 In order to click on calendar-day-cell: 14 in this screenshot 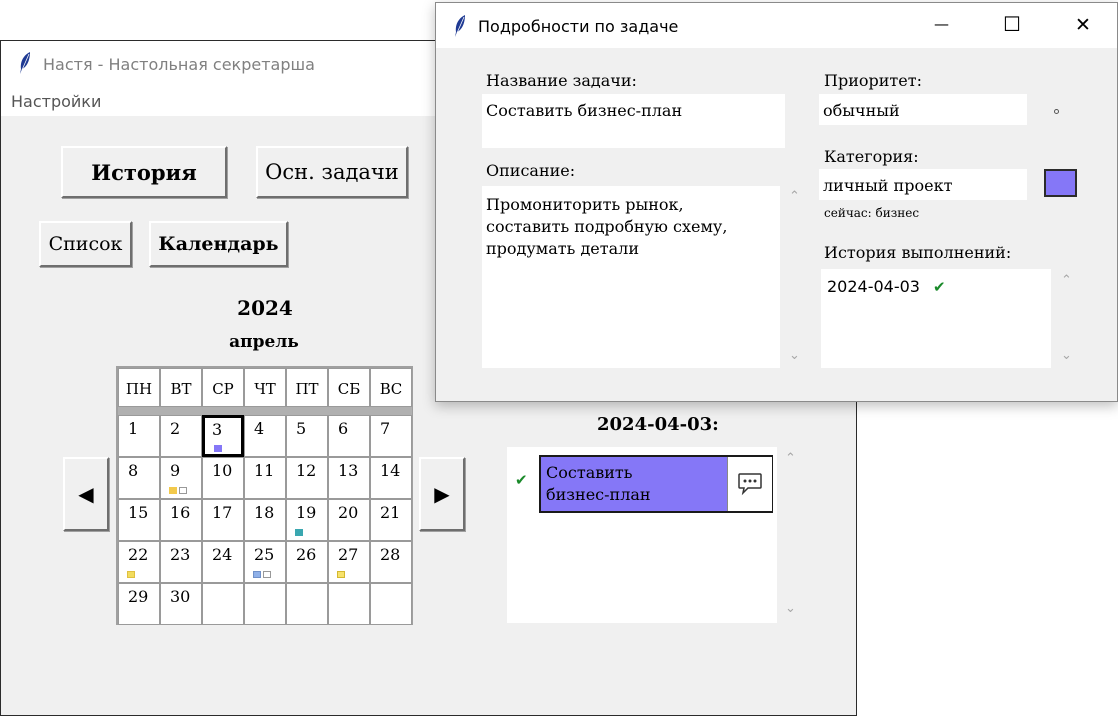, I will do `click(391, 478)`.